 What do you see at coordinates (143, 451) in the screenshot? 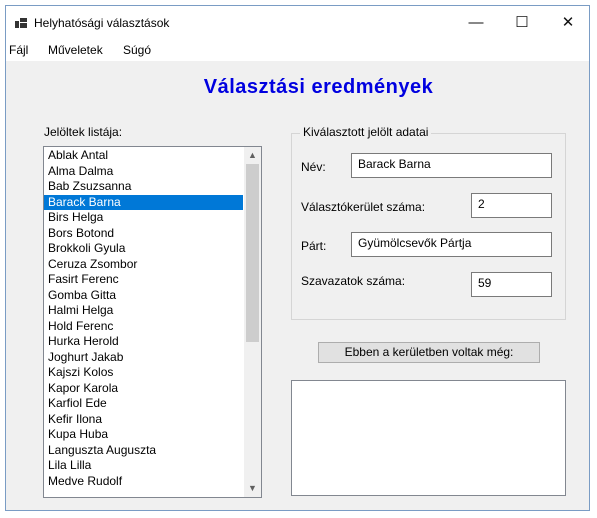
I see `list-item: Languszta Auguszta` at bounding box center [143, 451].